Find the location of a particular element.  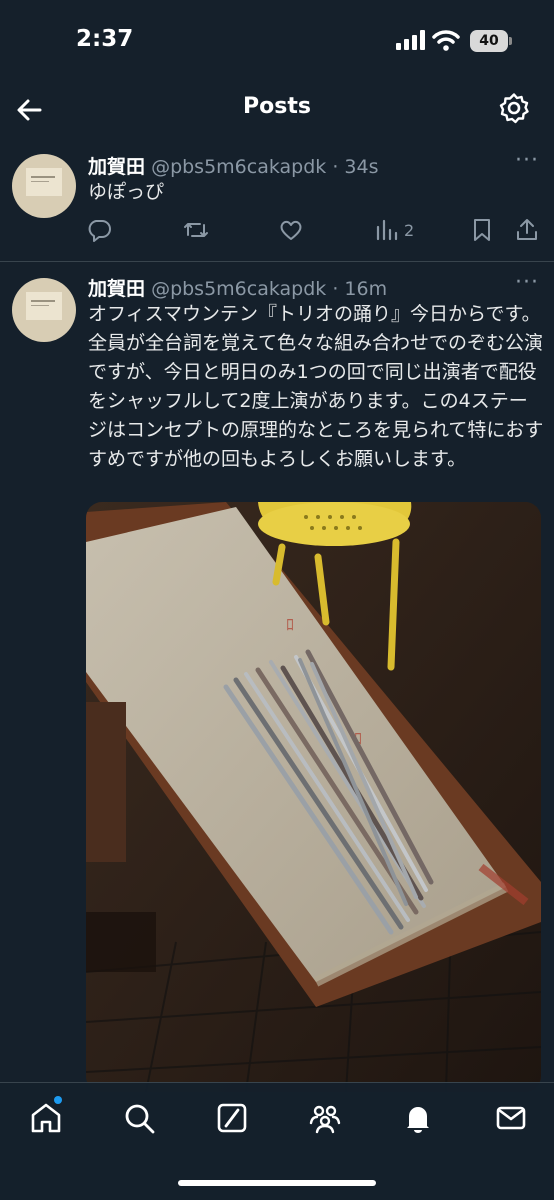

top-header: Posts is located at coordinates (277, 110).